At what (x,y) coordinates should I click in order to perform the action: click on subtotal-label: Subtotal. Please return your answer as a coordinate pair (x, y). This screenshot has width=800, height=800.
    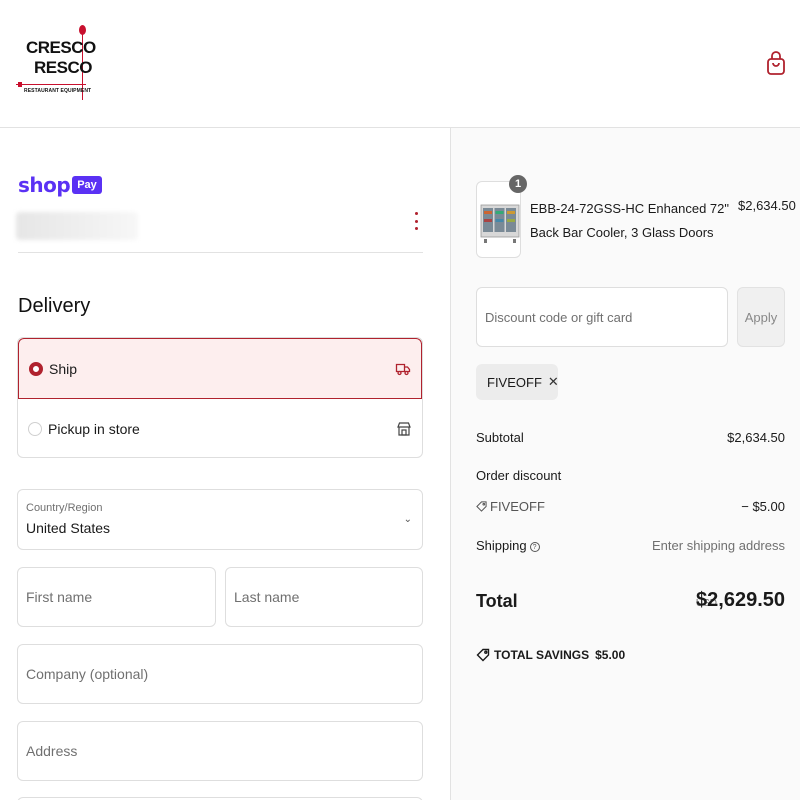
    Looking at the image, I should click on (500, 437).